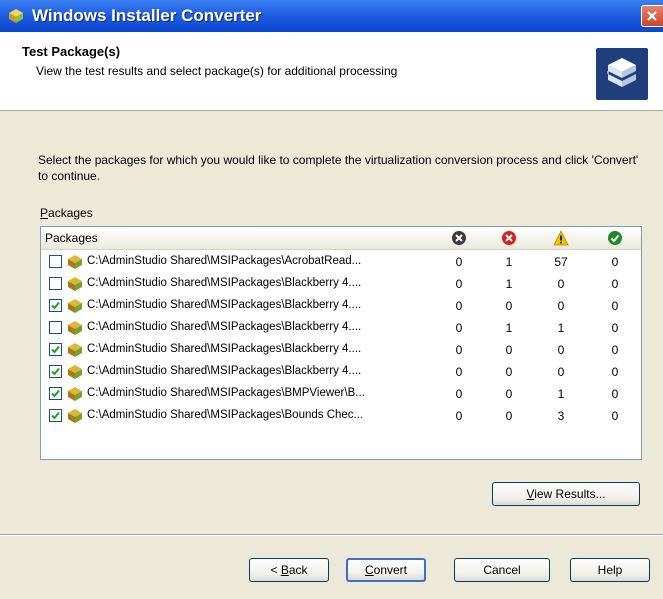 This screenshot has width=663, height=599. Describe the element at coordinates (561, 262) in the screenshot. I see `count-cell: 57` at that location.